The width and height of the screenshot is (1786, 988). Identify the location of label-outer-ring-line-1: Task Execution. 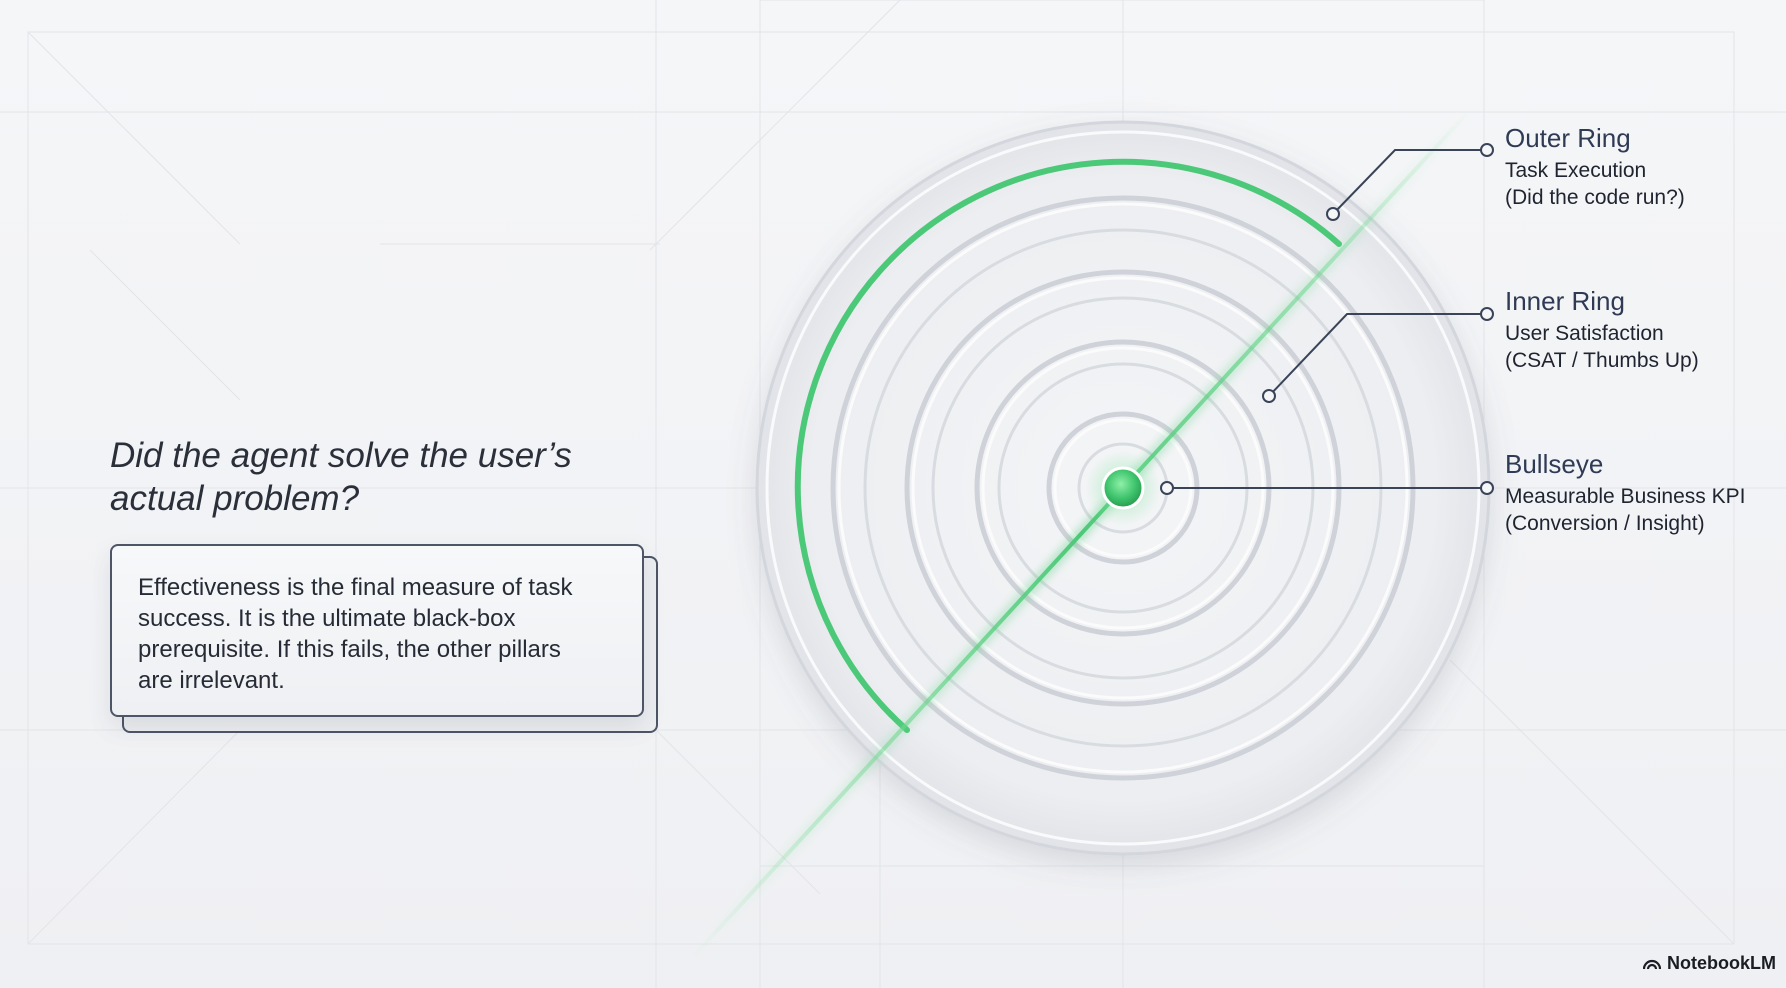
(1576, 170).